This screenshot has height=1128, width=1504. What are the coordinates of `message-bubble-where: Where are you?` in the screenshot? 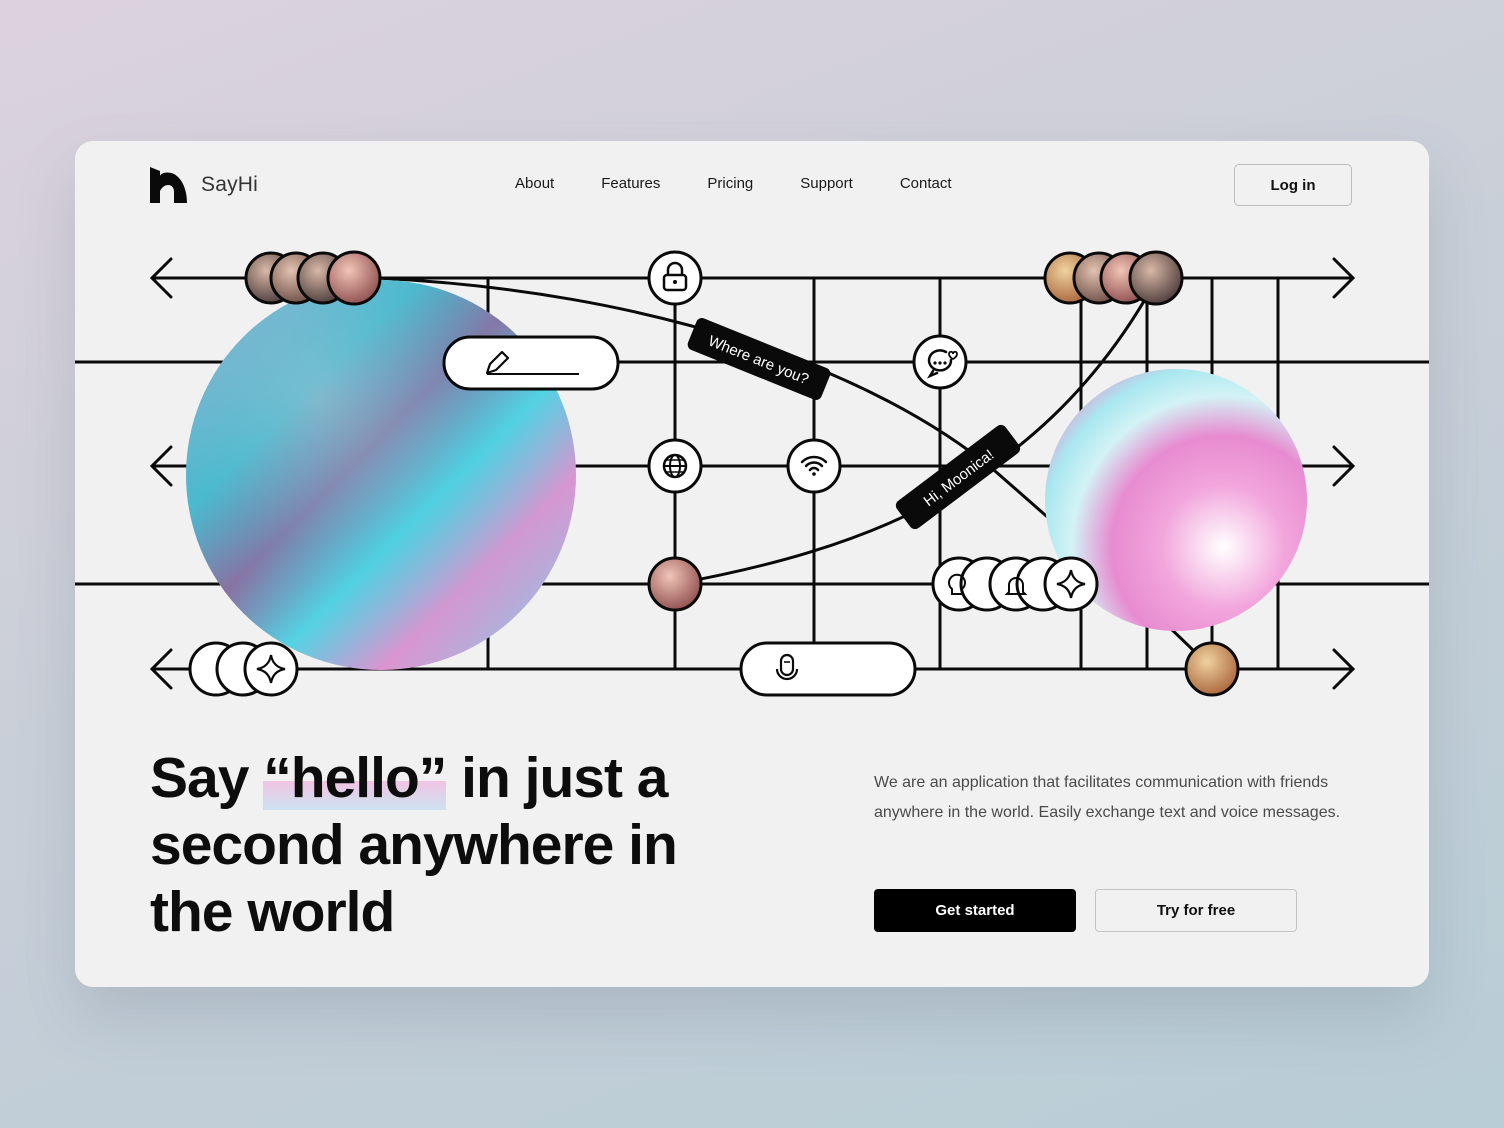 It's located at (759, 359).